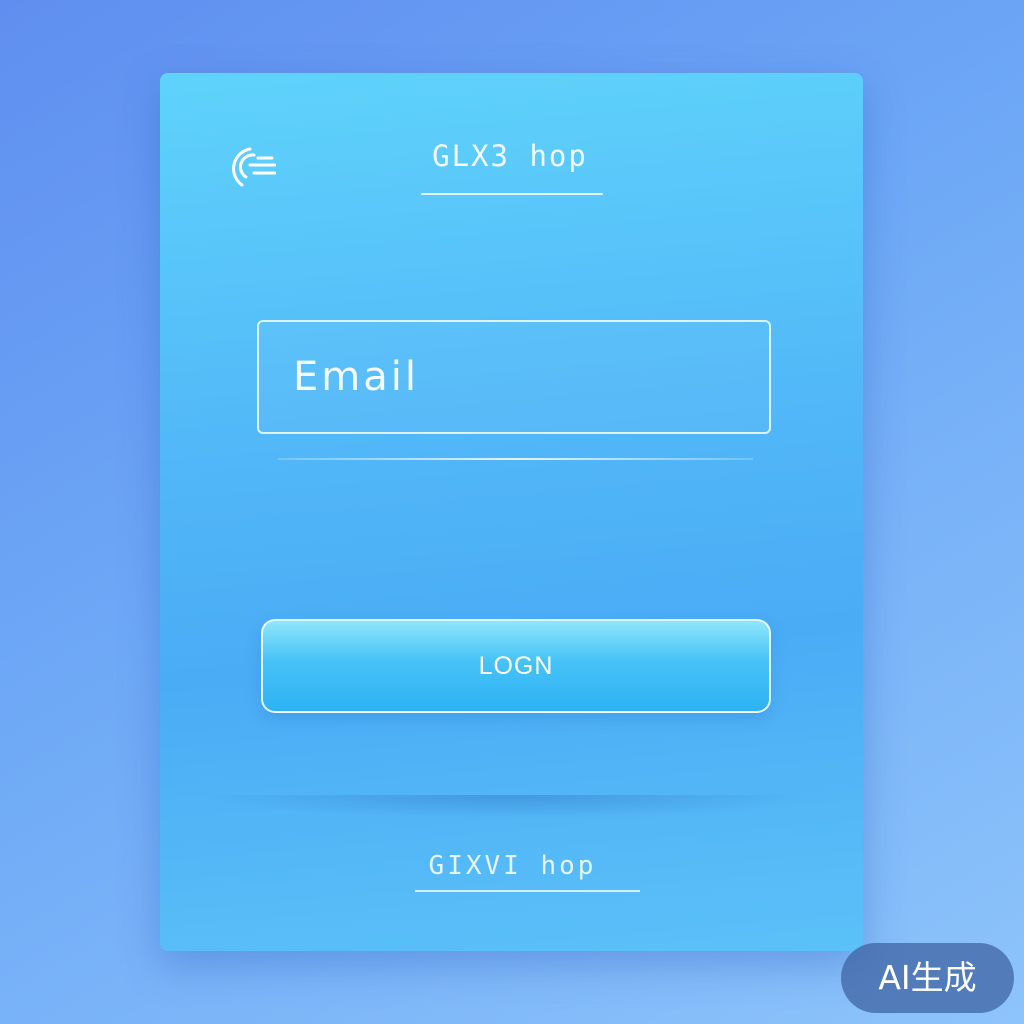 This screenshot has width=1024, height=1024. Describe the element at coordinates (512, 866) in the screenshot. I see `footer-brand: GIXVI hop` at that location.